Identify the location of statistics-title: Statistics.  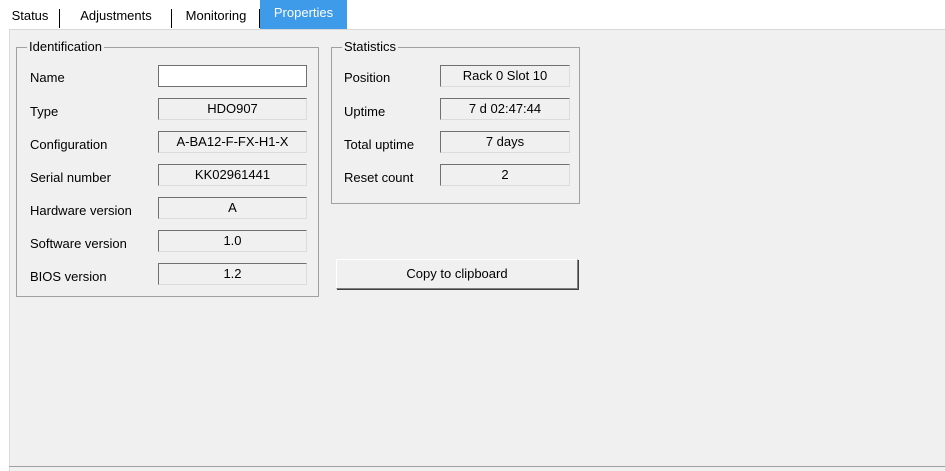
(370, 47).